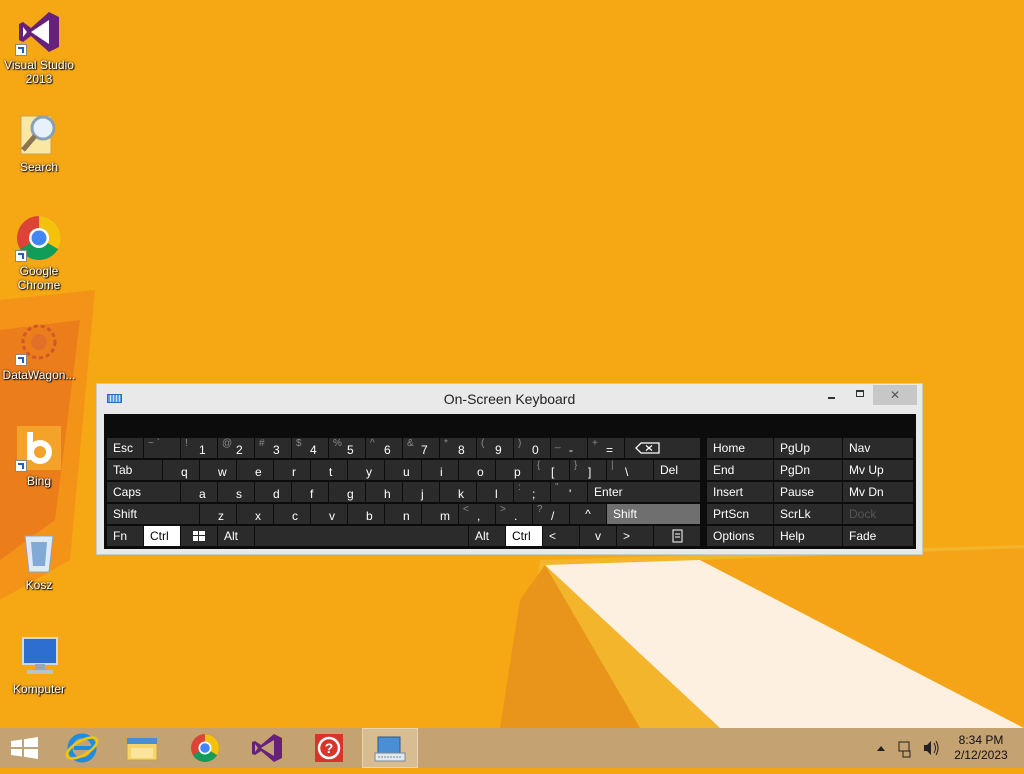 The image size is (1024, 774). What do you see at coordinates (808, 470) in the screenshot?
I see `key-pgdn: PgDn` at bounding box center [808, 470].